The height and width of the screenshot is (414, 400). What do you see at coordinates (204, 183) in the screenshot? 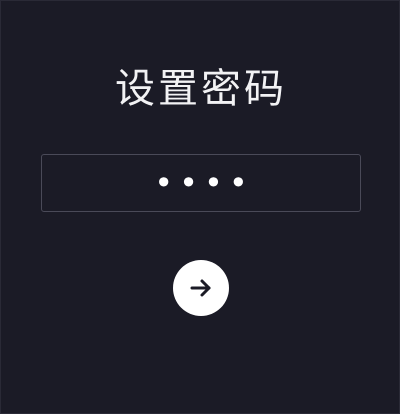
I see `password-masked-value: ••••` at bounding box center [204, 183].